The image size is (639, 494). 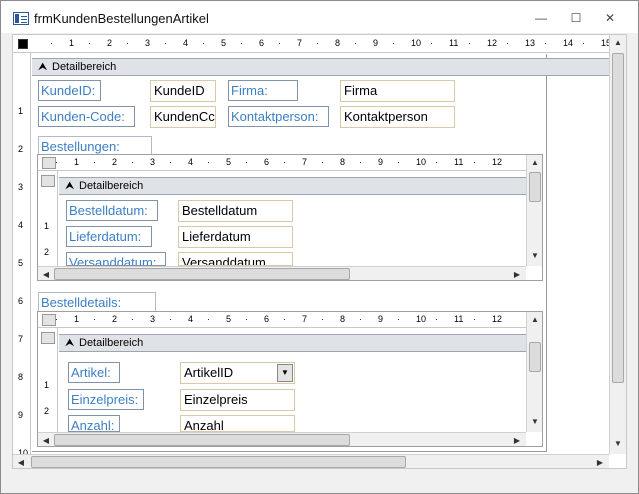 I want to click on main-horizontal-scrollbar: ◀ ▶, so click(x=311, y=461).